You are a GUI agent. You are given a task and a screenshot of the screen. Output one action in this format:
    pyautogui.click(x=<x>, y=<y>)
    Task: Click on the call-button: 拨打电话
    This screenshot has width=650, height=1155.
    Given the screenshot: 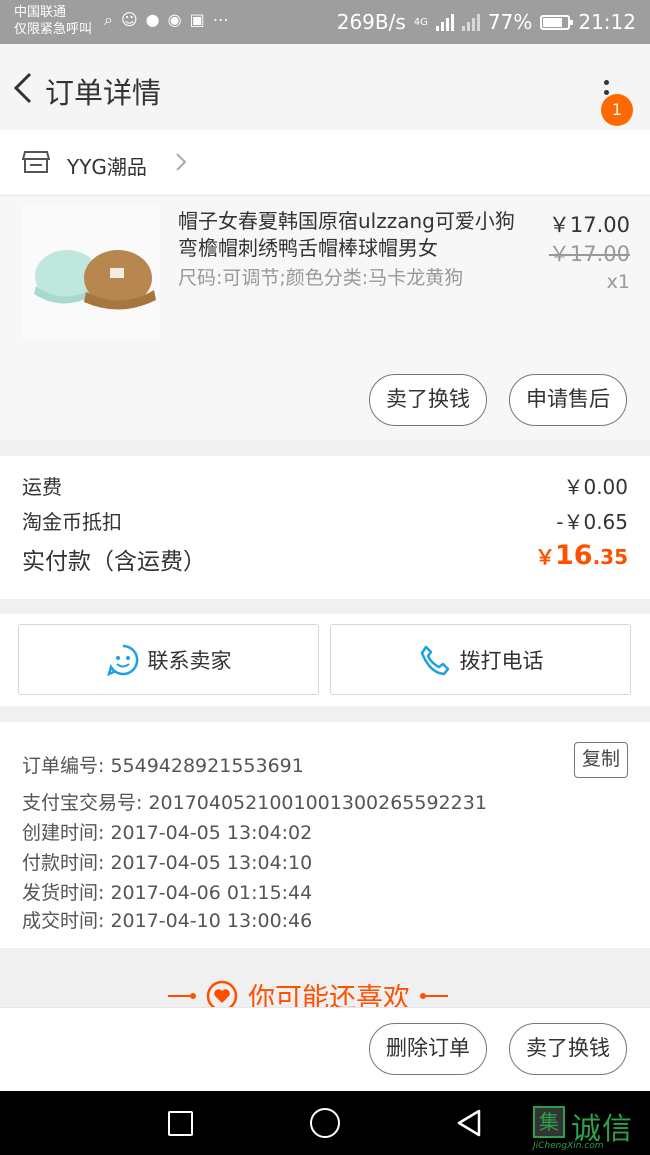 What is the action you would take?
    pyautogui.click(x=480, y=659)
    